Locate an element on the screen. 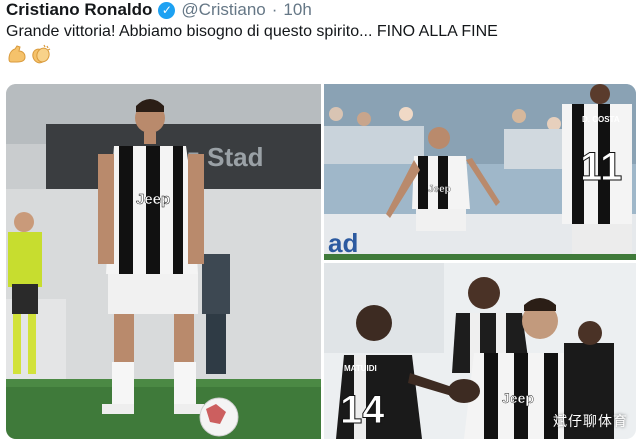  verified-badge-icon: ✓ is located at coordinates (167, 10).